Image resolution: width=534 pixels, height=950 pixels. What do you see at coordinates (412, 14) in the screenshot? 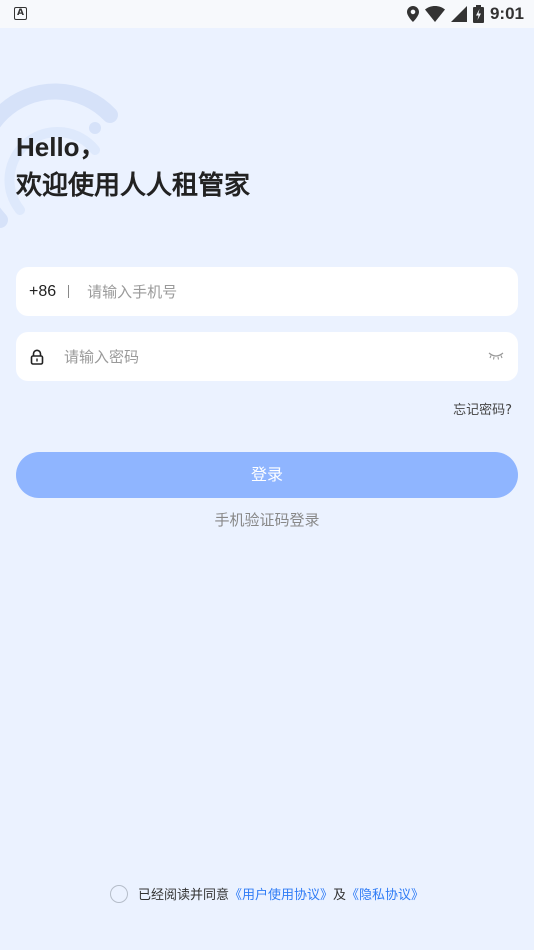
I see `location-icon` at bounding box center [412, 14].